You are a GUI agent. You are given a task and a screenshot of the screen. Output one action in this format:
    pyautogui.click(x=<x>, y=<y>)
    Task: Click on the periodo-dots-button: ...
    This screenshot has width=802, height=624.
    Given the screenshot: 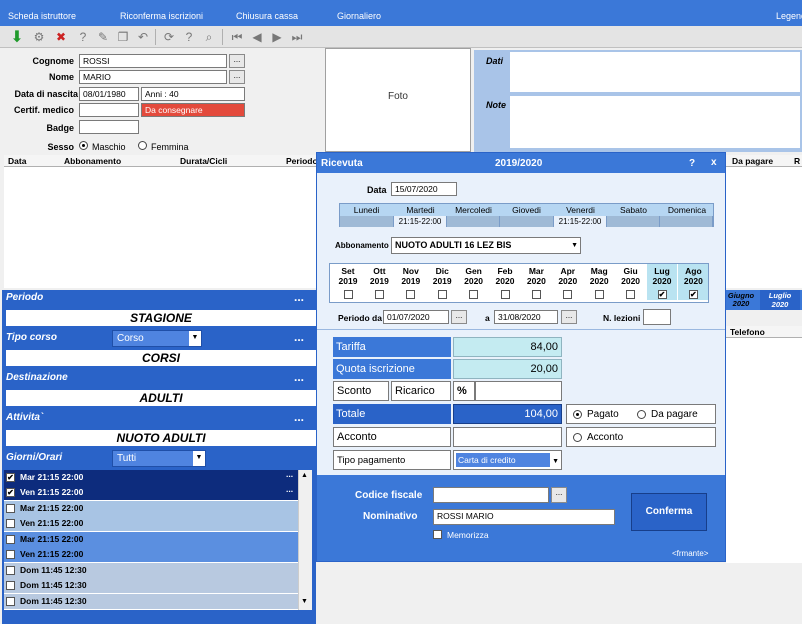 What is the action you would take?
    pyautogui.click(x=299, y=297)
    